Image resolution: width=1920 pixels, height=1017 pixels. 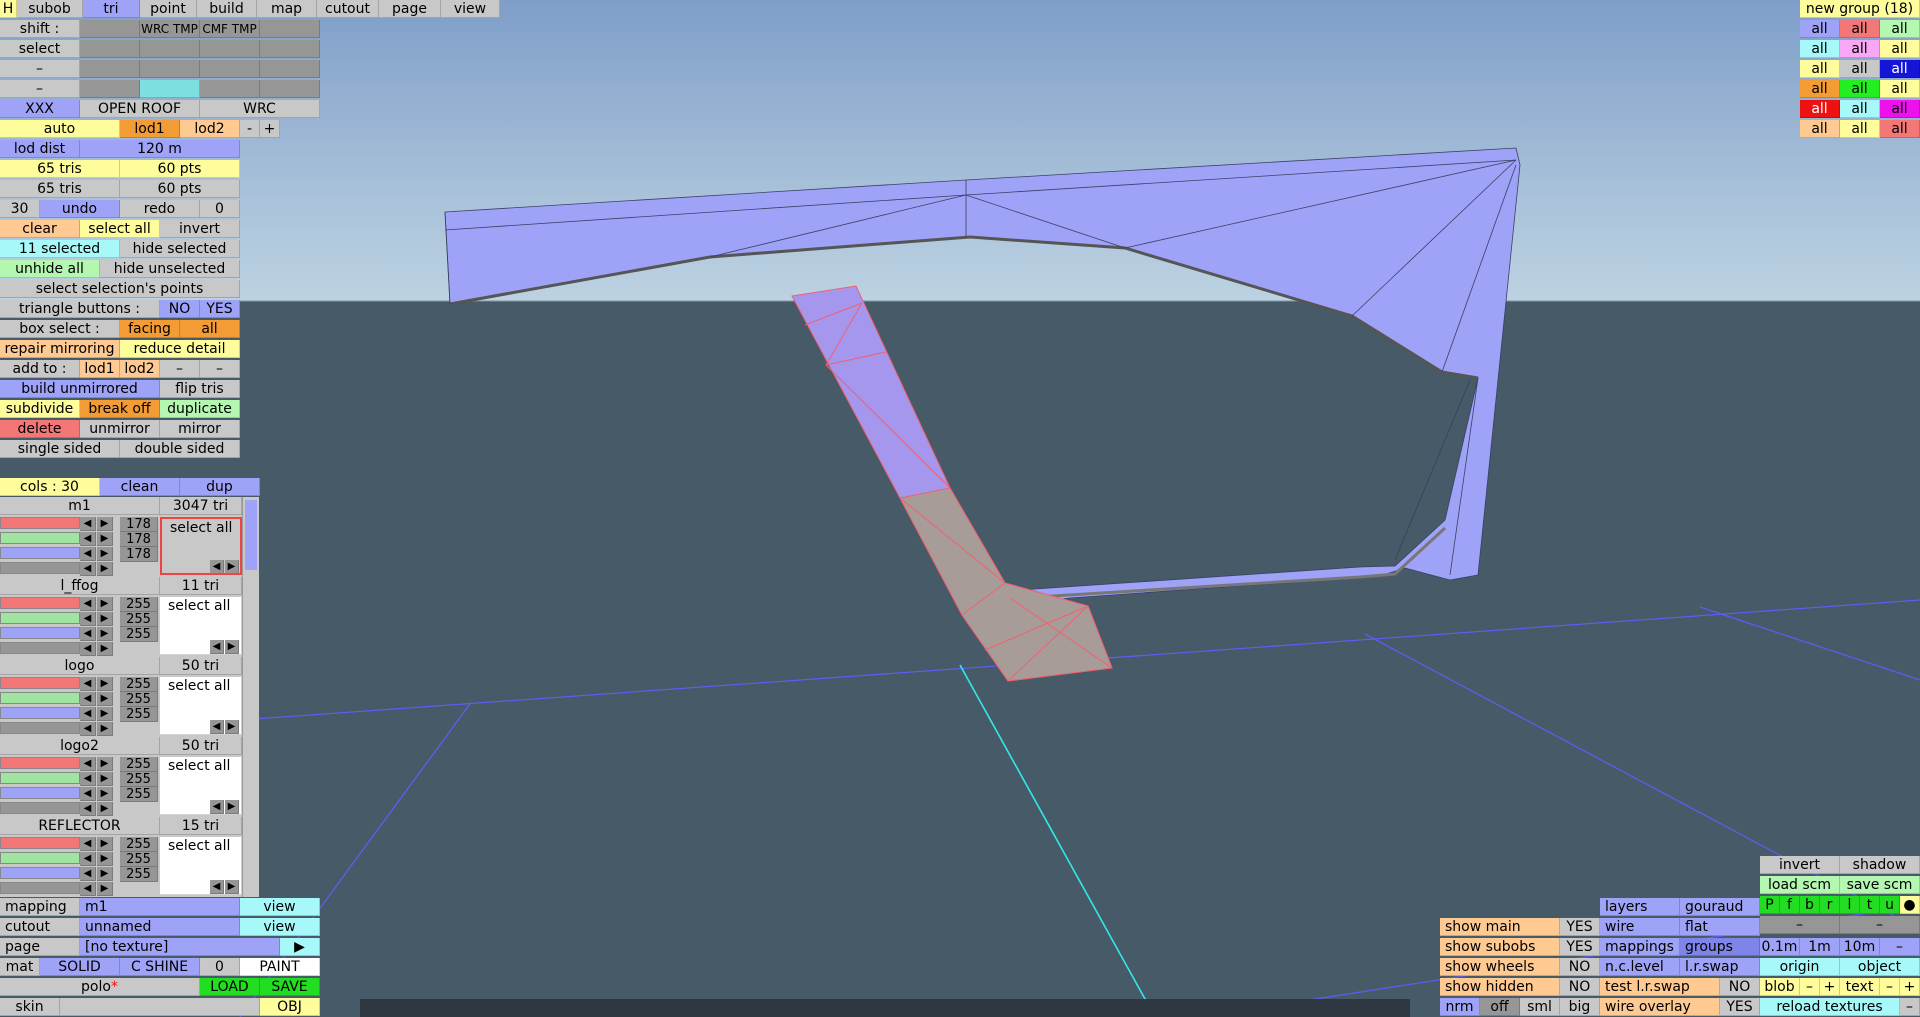 What do you see at coordinates (1500, 987) in the screenshot?
I see `show-hidden-button: show hidden` at bounding box center [1500, 987].